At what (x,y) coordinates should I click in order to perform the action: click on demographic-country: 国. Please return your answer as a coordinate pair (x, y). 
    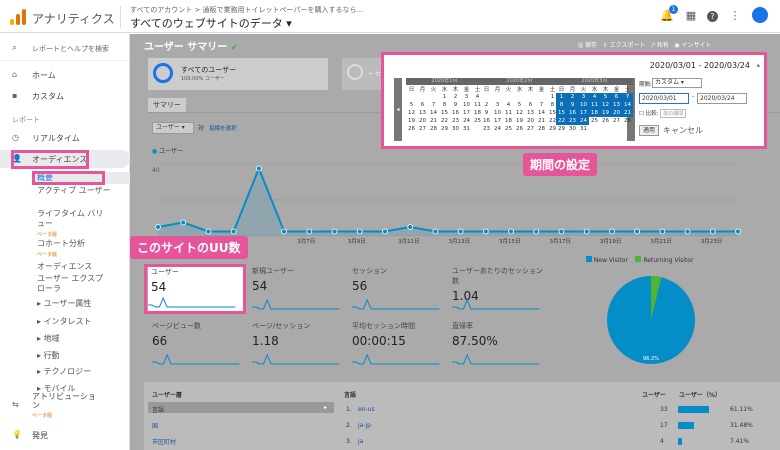
    Looking at the image, I should click on (155, 425).